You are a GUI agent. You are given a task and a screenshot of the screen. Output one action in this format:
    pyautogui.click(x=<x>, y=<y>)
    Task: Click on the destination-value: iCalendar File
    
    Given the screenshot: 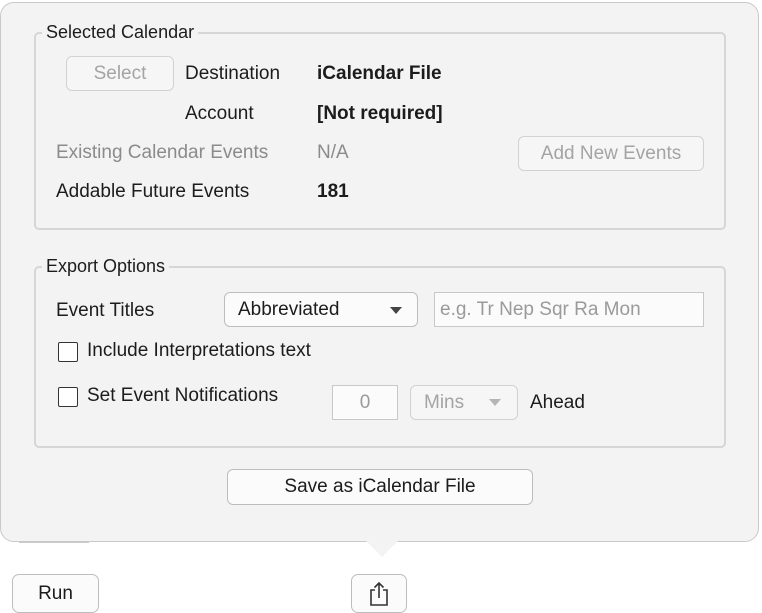 What is the action you would take?
    pyautogui.click(x=379, y=73)
    